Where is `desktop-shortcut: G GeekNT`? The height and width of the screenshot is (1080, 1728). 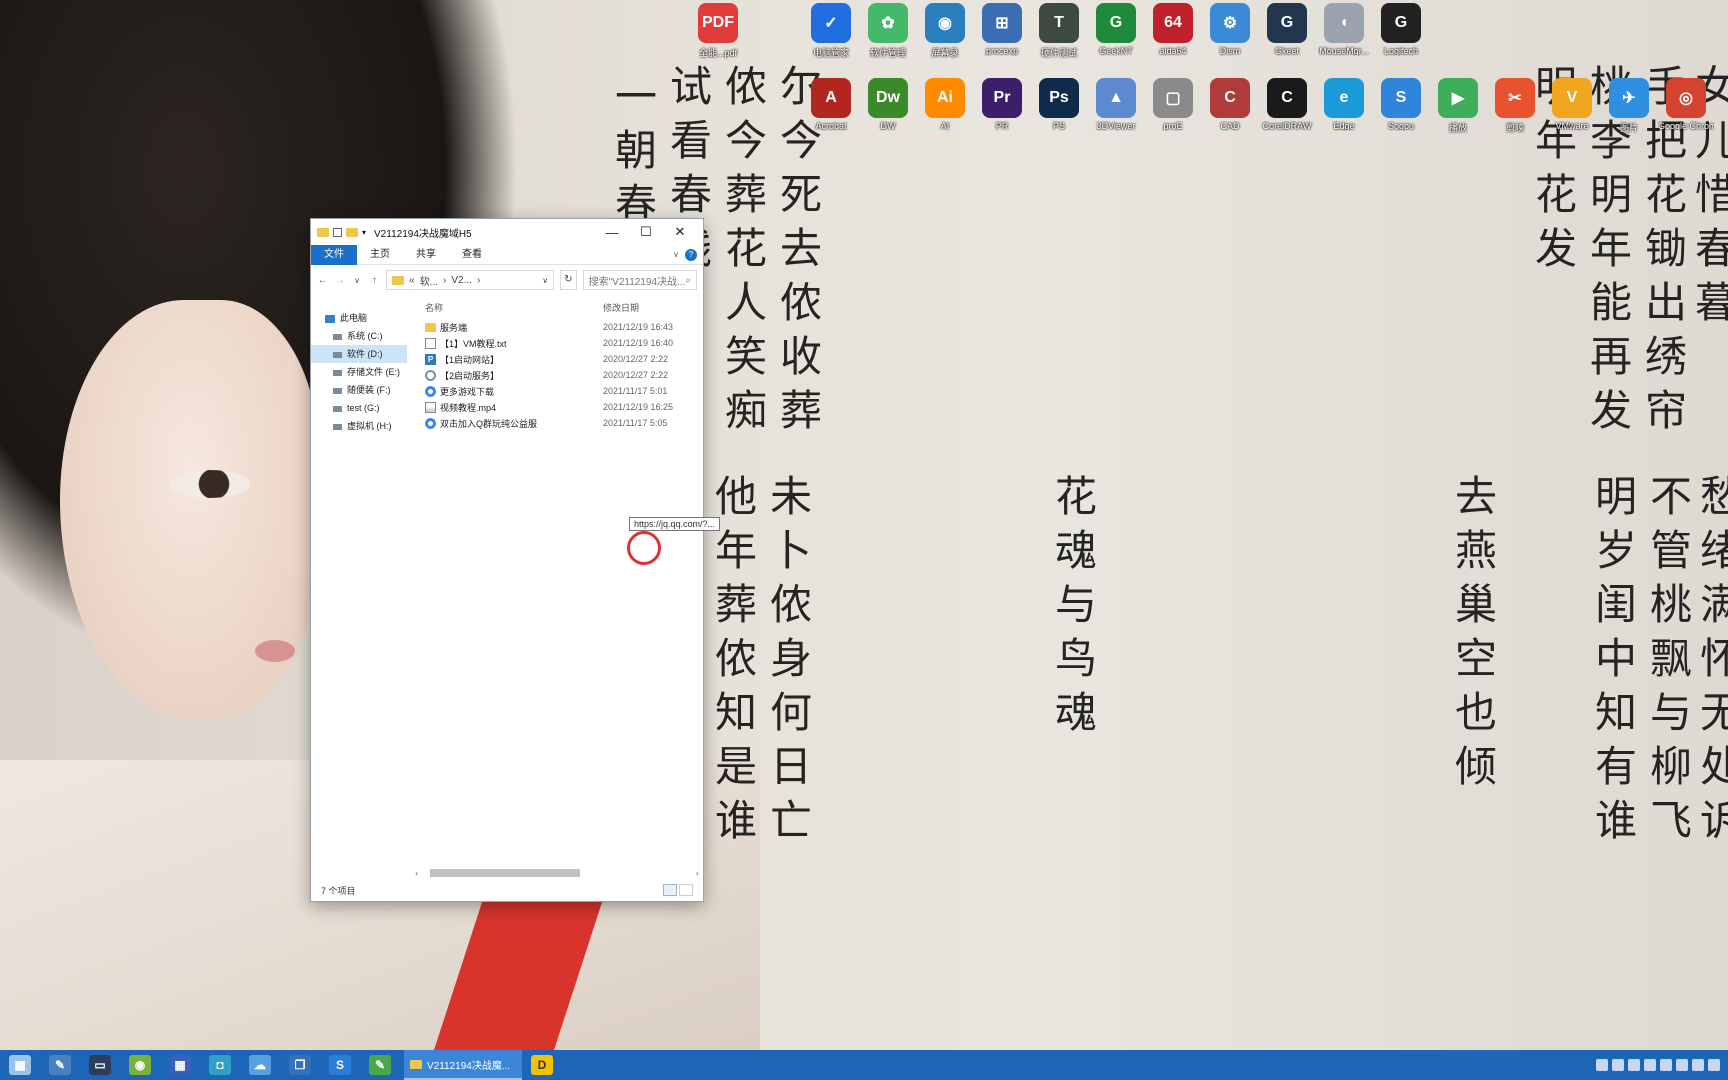
desktop-shortcut: G GeekNT is located at coordinates (1116, 29).